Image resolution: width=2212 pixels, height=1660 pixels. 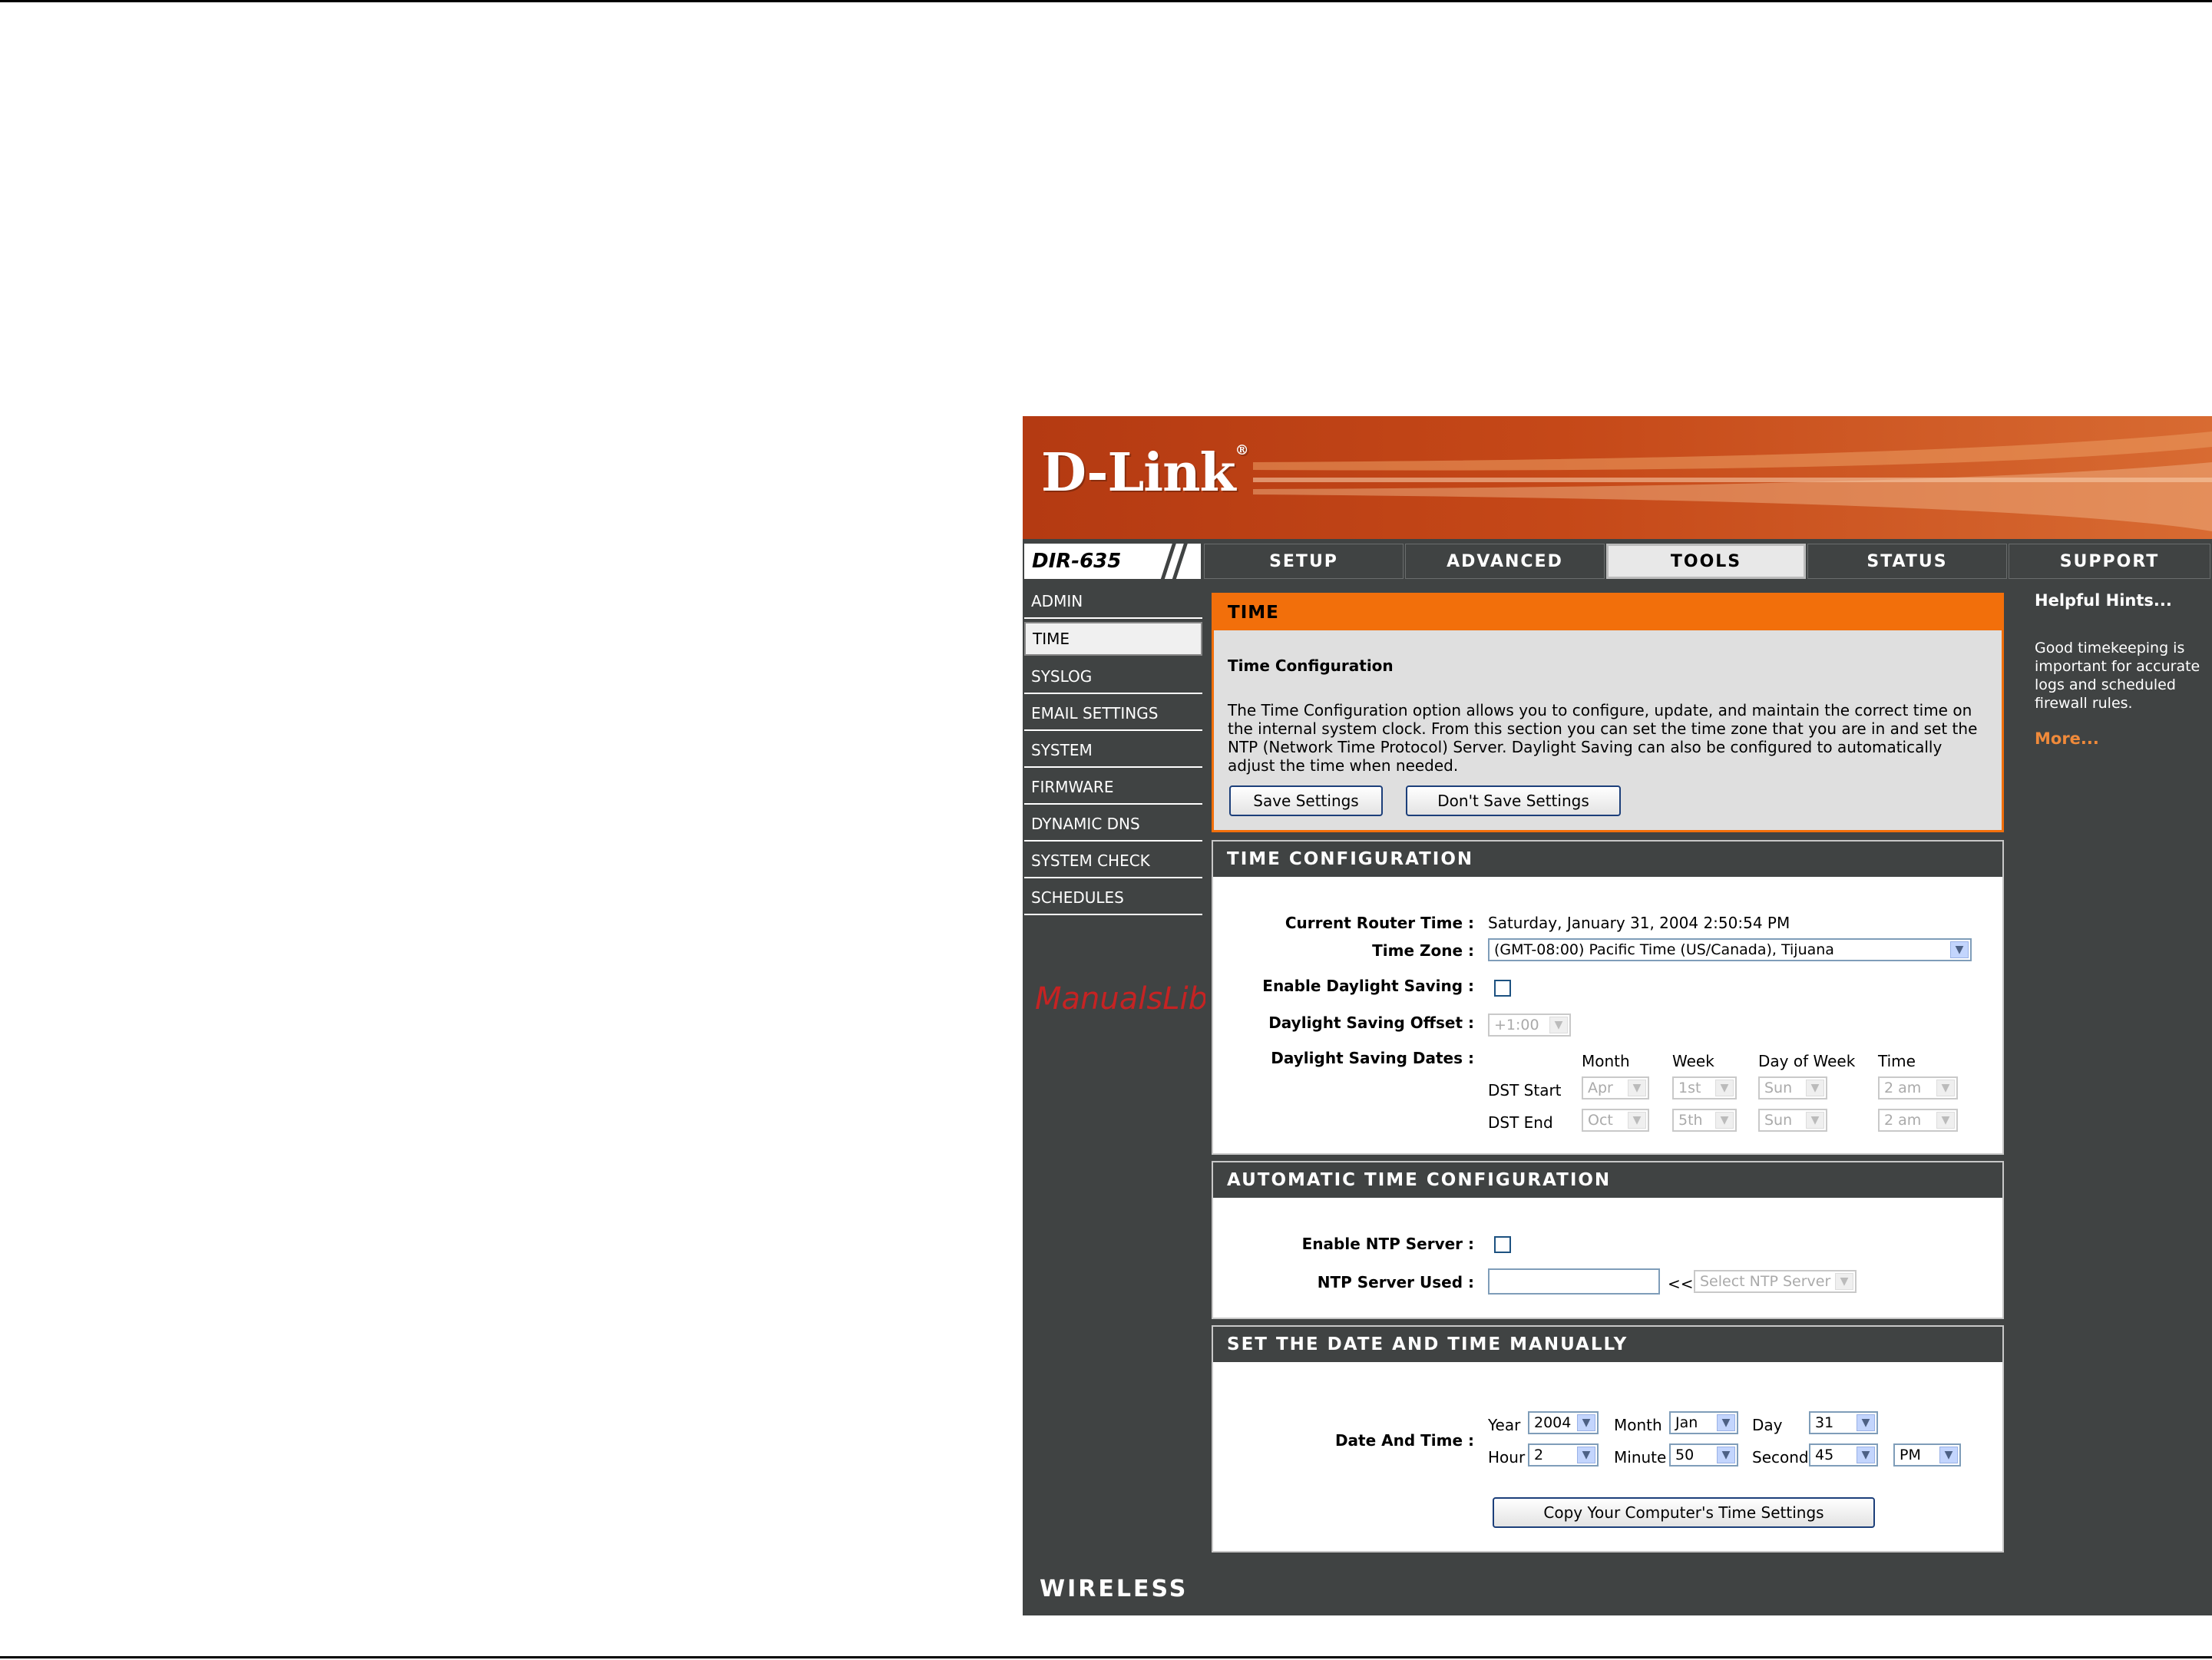 What do you see at coordinates (1907, 561) in the screenshot?
I see `tab-status: STATUS` at bounding box center [1907, 561].